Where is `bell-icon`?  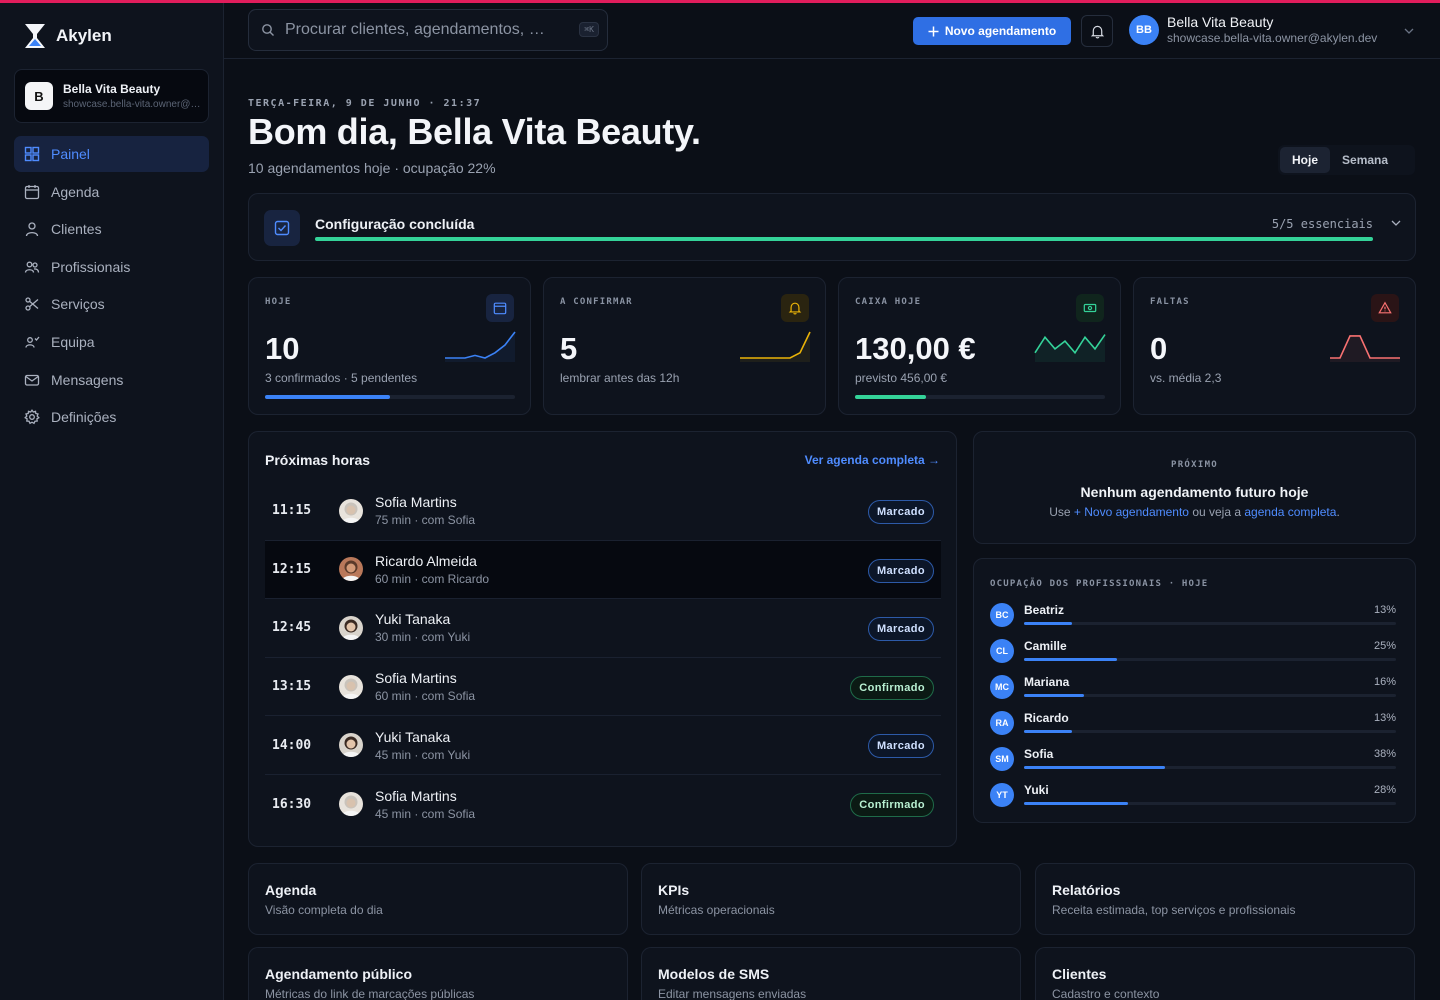 bell-icon is located at coordinates (1097, 31).